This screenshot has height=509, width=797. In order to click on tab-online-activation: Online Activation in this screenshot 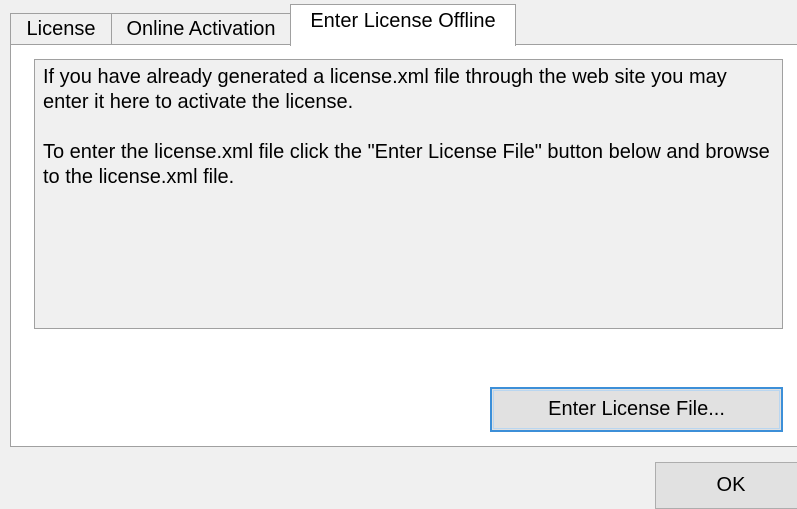, I will do `click(201, 29)`.